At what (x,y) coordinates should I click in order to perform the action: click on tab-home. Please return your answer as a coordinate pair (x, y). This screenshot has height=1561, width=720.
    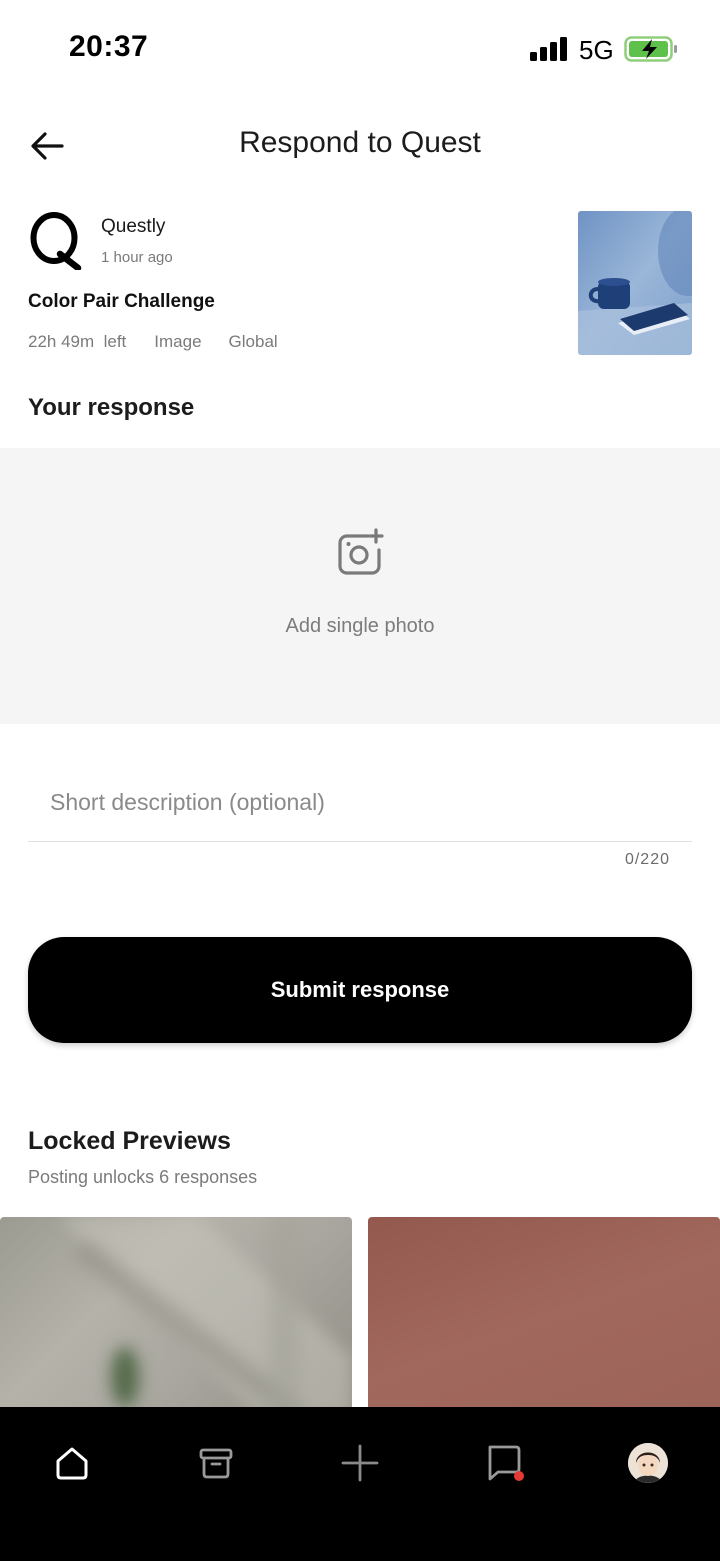
    Looking at the image, I should click on (72, 1463).